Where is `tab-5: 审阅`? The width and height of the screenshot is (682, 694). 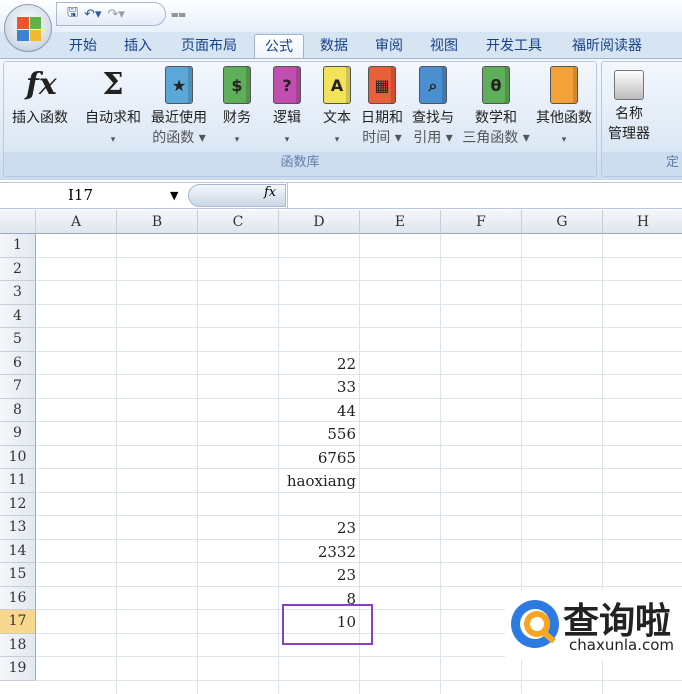
tab-5: 审阅 is located at coordinates (389, 46).